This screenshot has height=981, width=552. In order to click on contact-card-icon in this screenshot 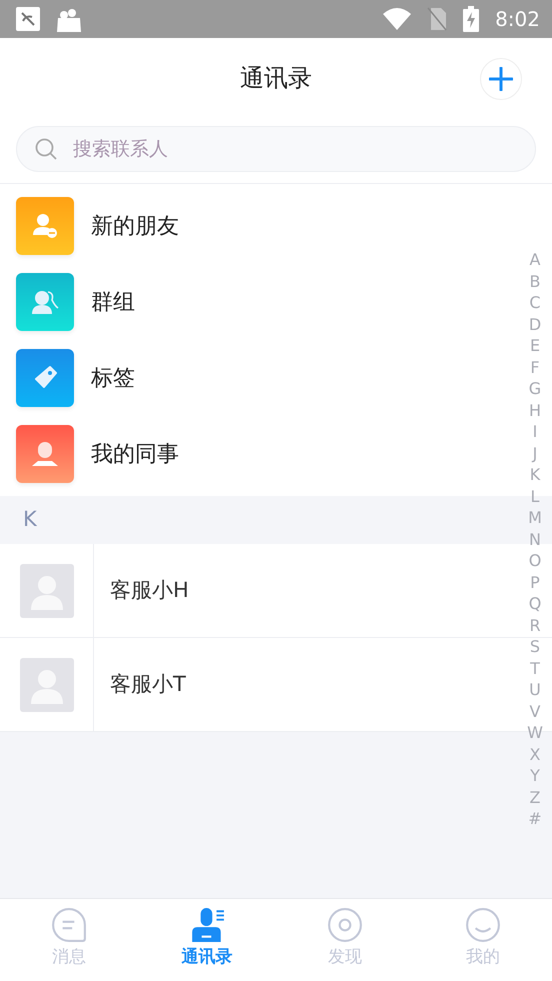, I will do `click(207, 925)`.